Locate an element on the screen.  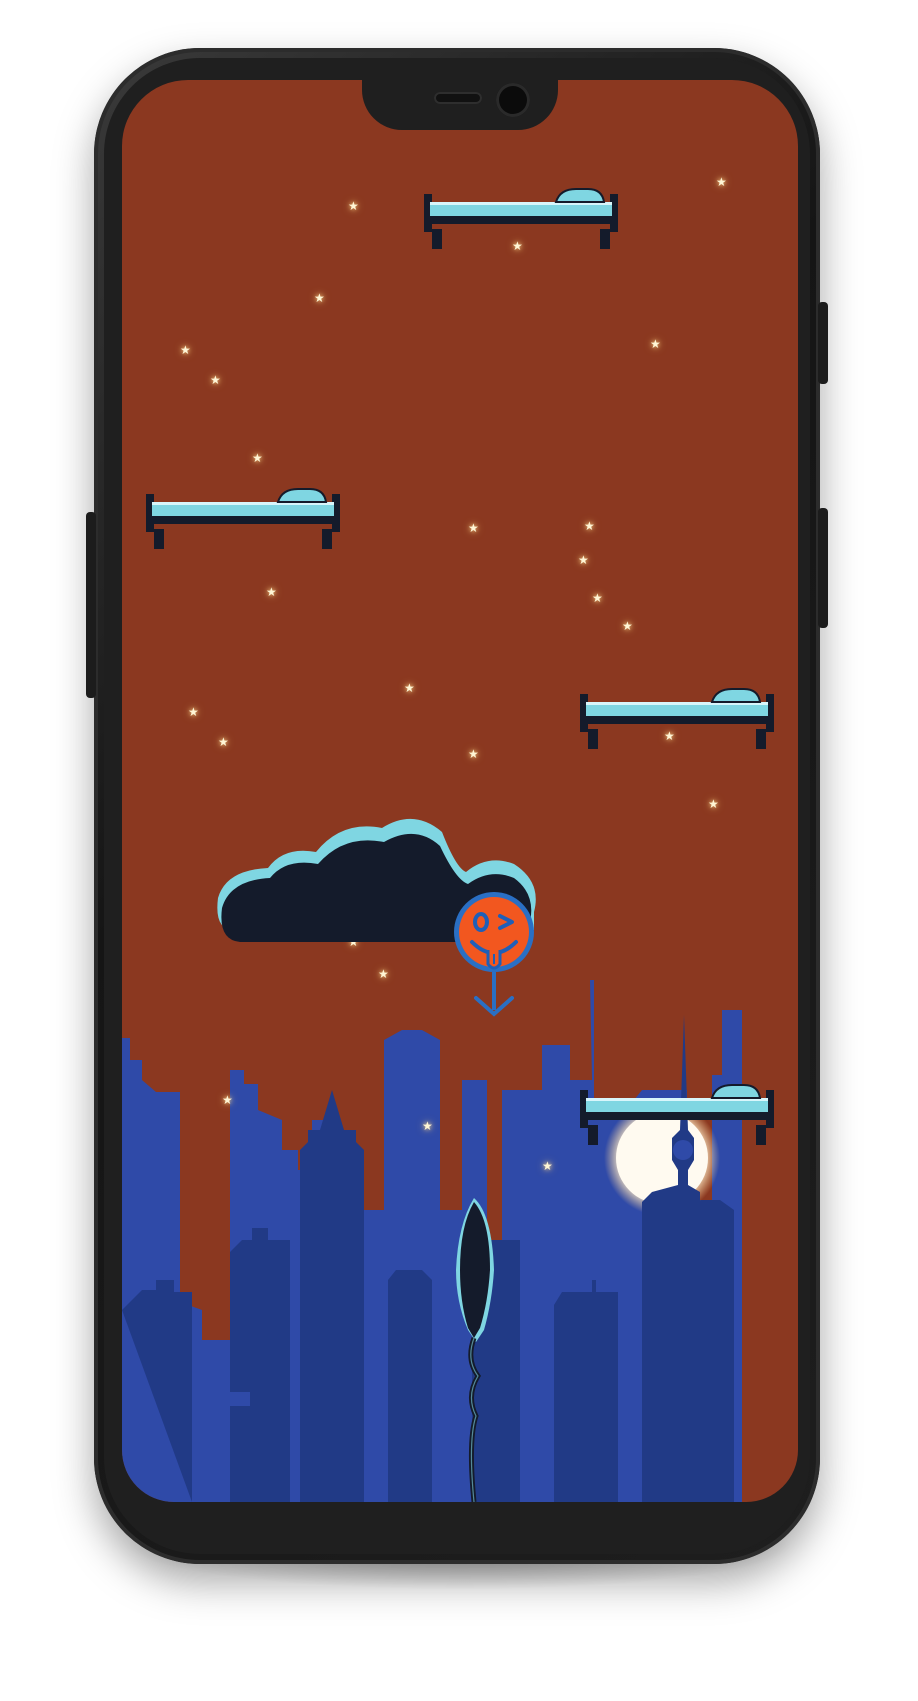
phone-notch is located at coordinates (460, 105).